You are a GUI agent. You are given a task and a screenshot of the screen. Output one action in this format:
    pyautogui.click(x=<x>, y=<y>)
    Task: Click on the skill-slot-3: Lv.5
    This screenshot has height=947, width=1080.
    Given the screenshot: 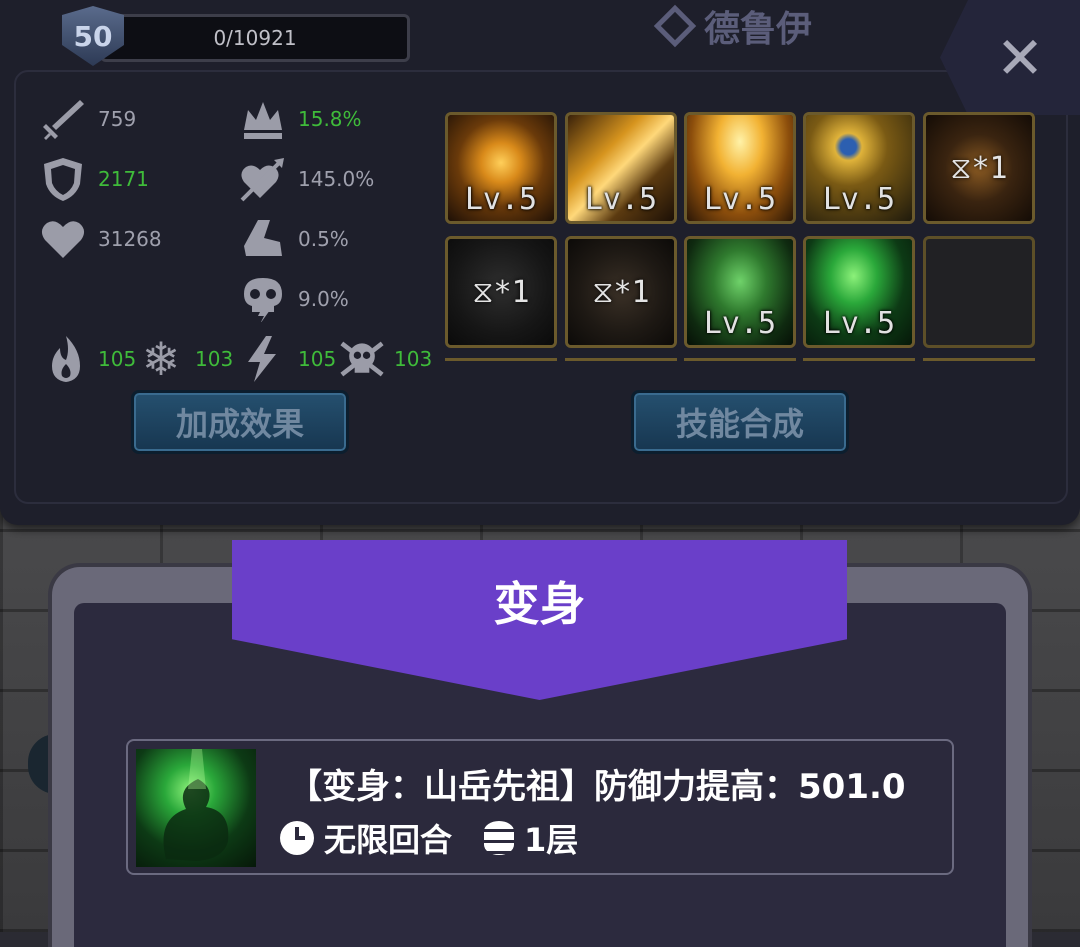 What is the action you would take?
    pyautogui.click(x=740, y=168)
    